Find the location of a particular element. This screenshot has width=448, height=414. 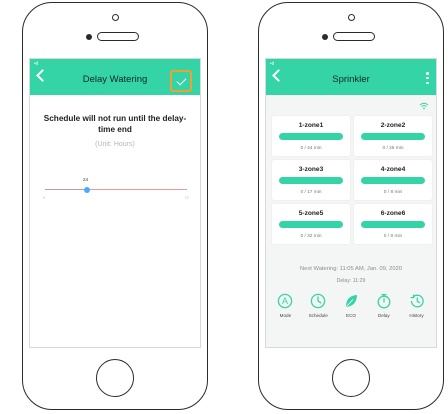

zone-card: 2-zone2 0 / 26 min is located at coordinates (393, 136).